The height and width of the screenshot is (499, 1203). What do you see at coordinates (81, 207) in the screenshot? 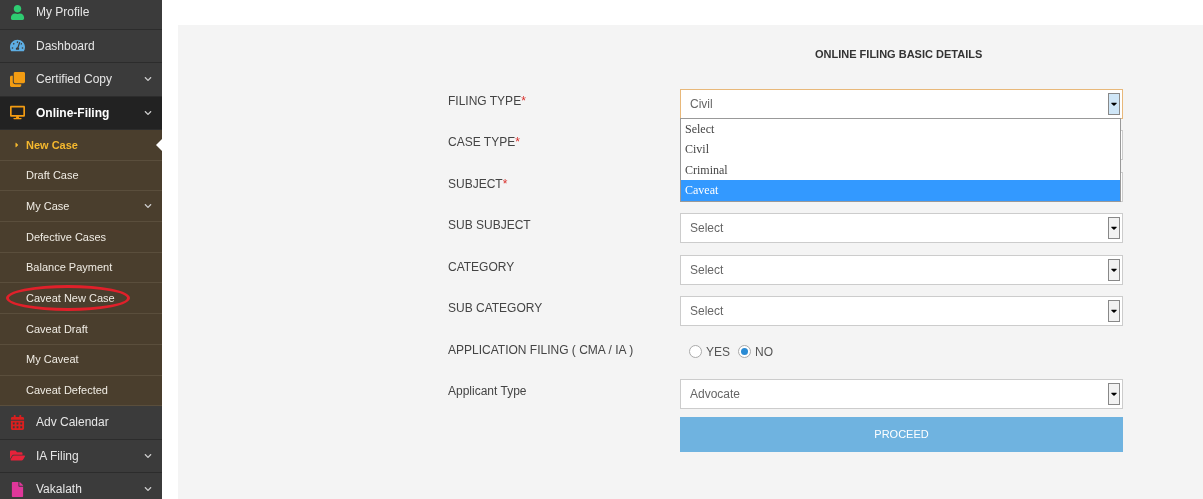
I see `sidebar-item: My Case` at bounding box center [81, 207].